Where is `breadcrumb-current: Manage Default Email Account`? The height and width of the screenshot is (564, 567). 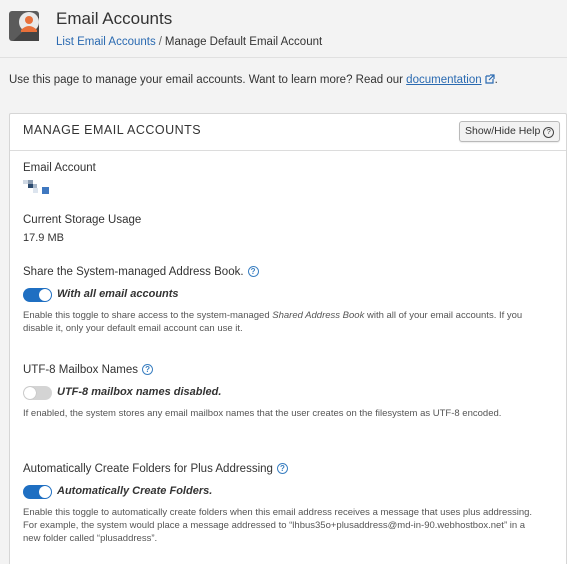 breadcrumb-current: Manage Default Email Account is located at coordinates (243, 42).